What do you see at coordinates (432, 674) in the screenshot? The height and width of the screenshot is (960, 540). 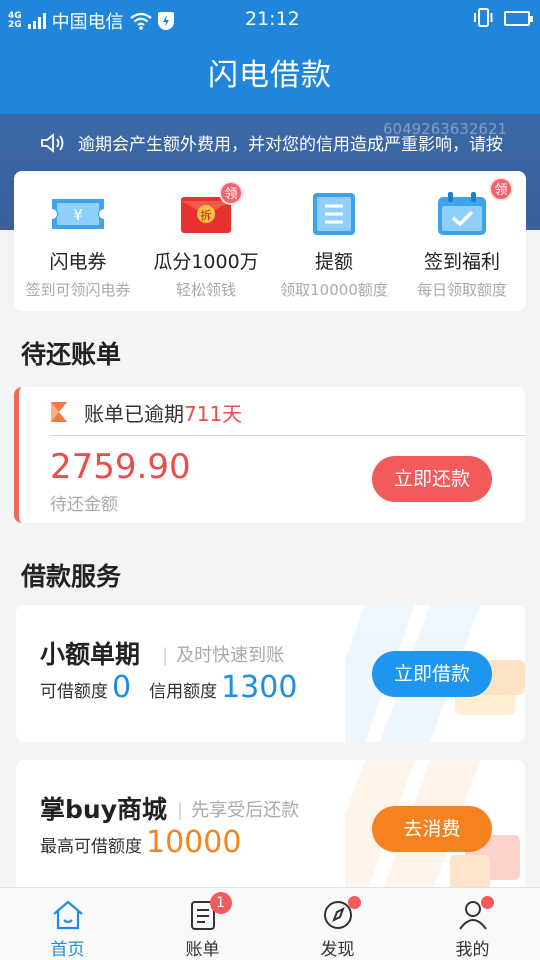 I see `borrow-now-button: 立即借款` at bounding box center [432, 674].